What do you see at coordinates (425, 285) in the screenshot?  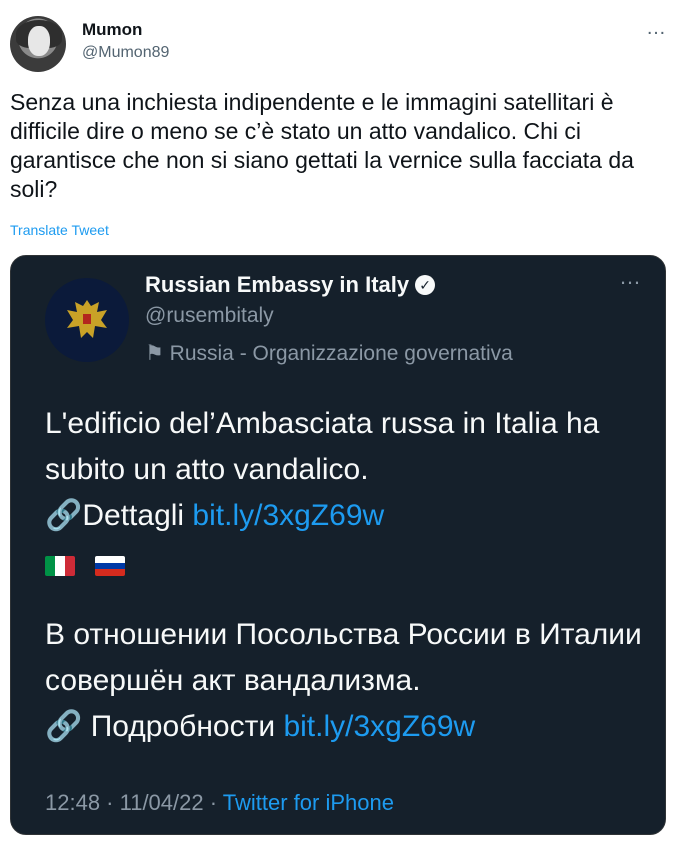 I see `verified-badge-icon: ✓` at bounding box center [425, 285].